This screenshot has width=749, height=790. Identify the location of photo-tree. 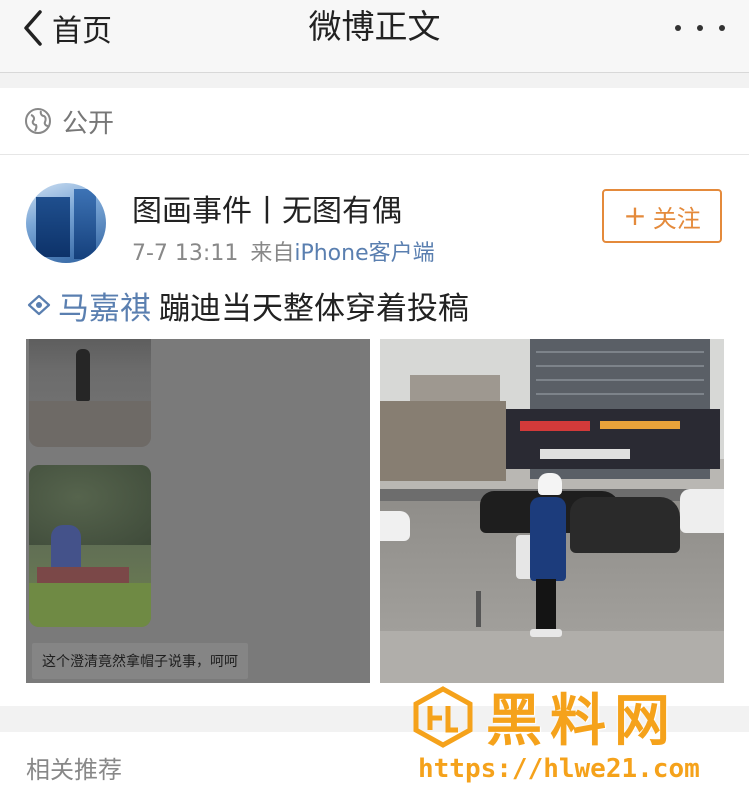
(90, 505).